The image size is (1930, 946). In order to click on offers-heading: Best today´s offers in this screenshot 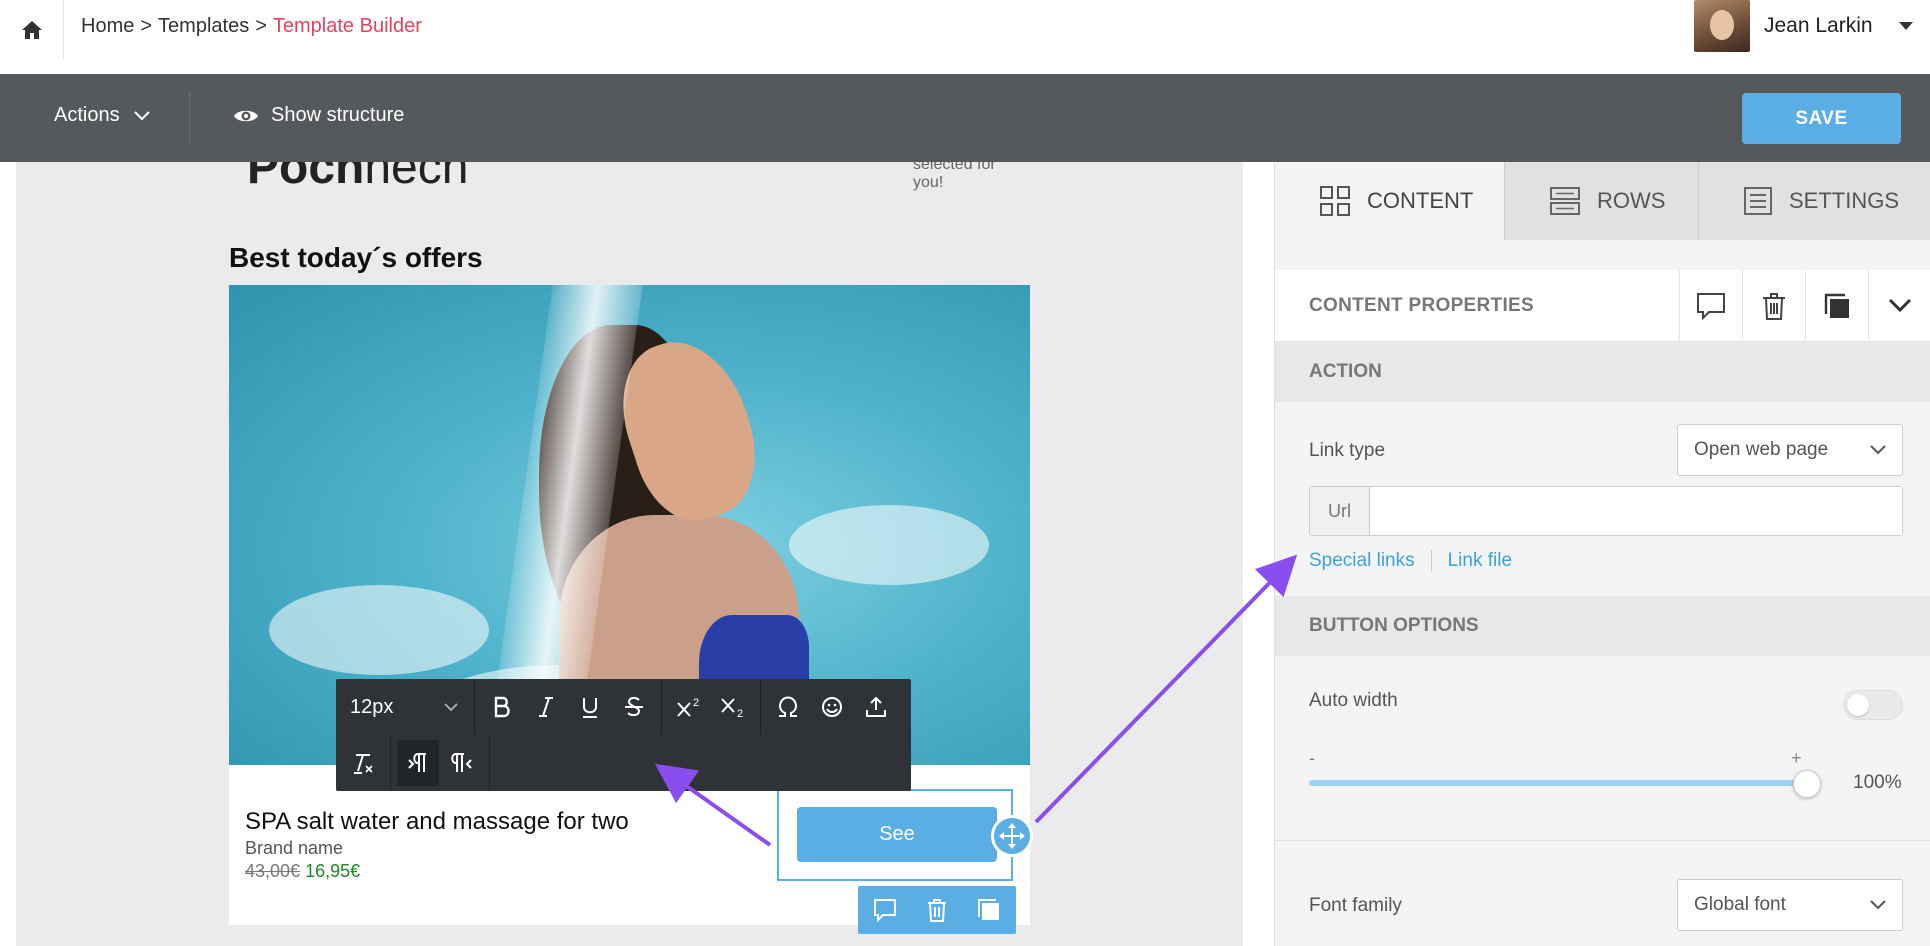, I will do `click(356, 258)`.